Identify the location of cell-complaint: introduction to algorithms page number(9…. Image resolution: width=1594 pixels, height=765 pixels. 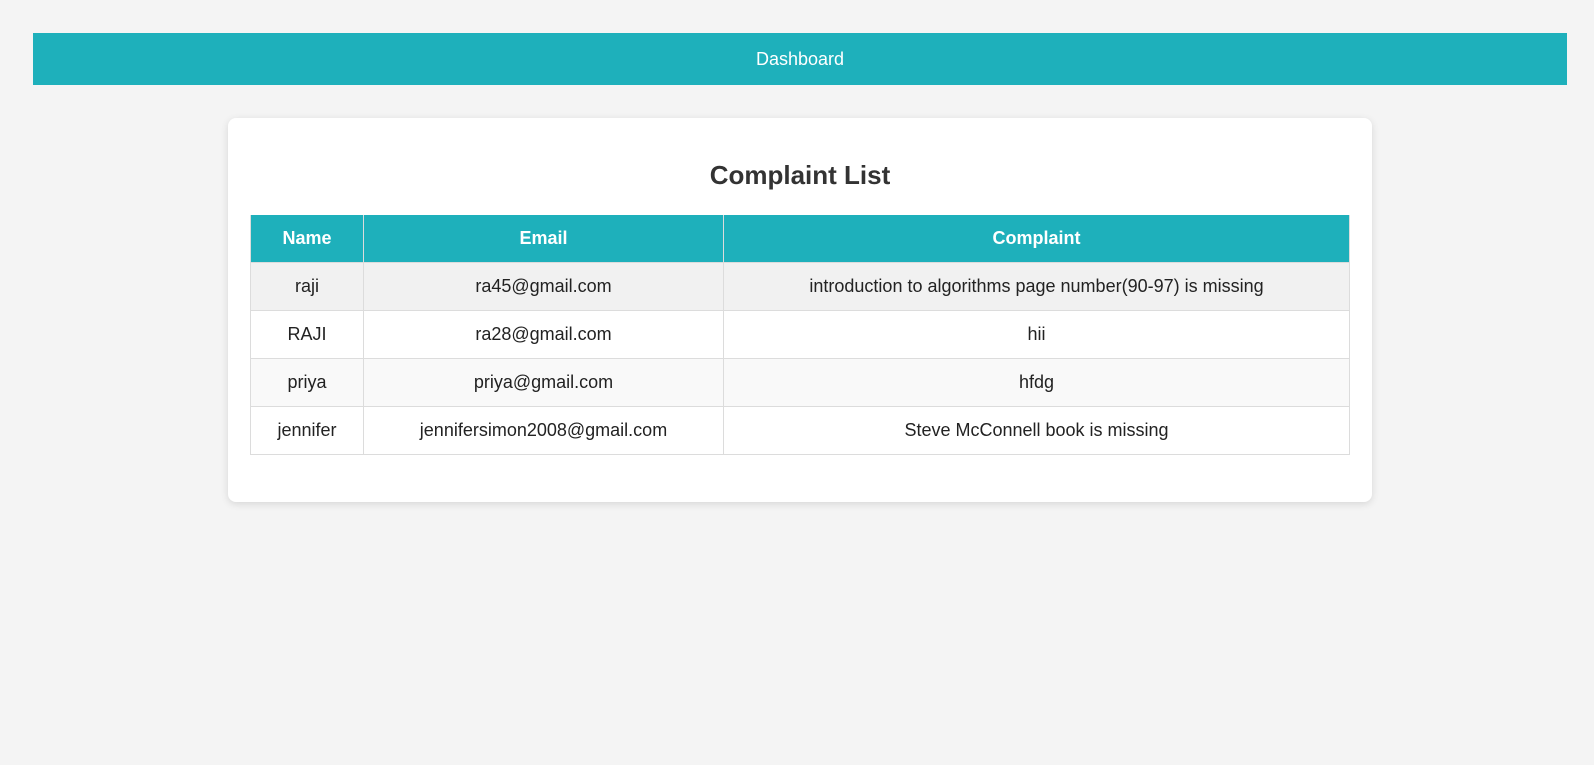
(1036, 286).